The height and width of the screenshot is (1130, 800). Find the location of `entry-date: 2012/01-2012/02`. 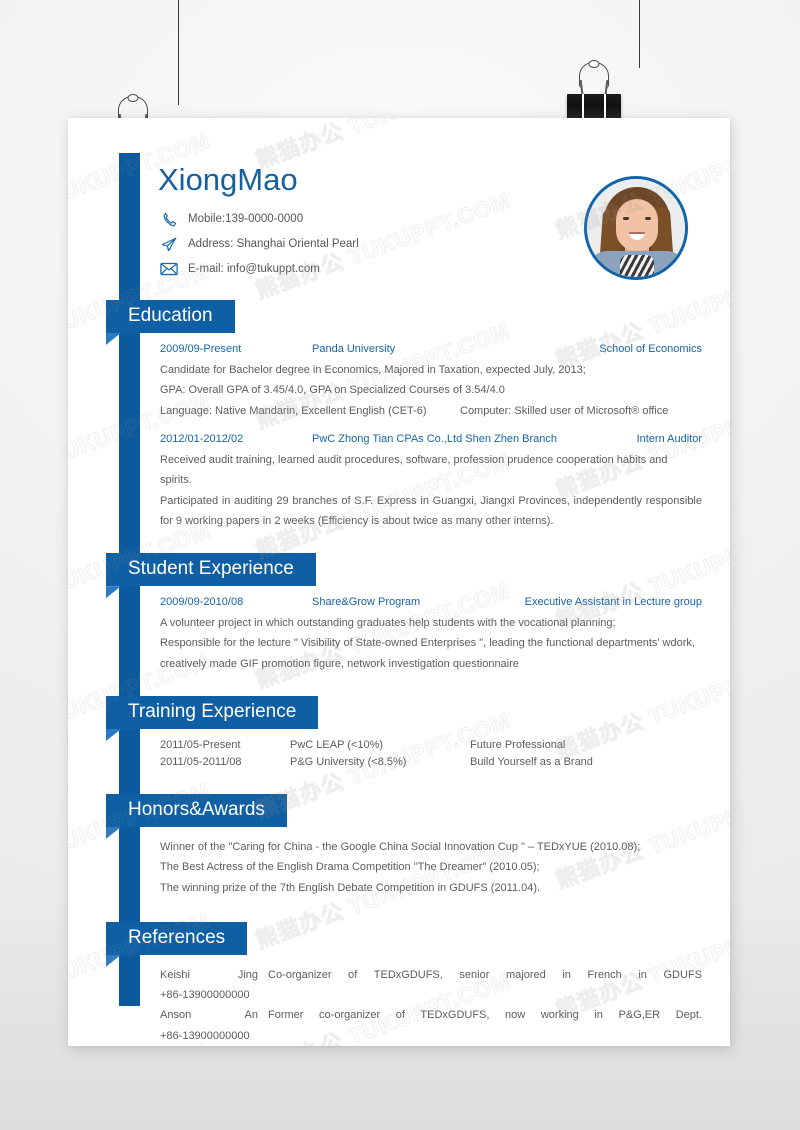

entry-date: 2012/01-2012/02 is located at coordinates (202, 438).